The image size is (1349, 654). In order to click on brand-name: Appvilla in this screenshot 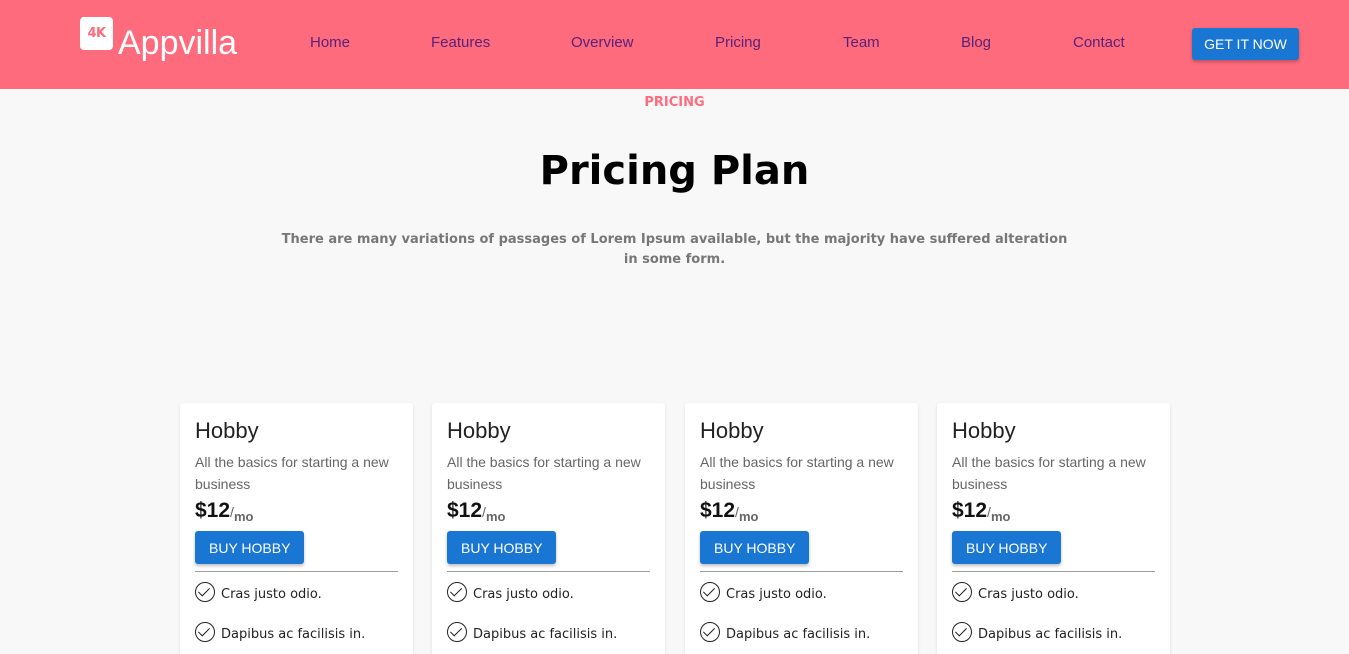, I will do `click(178, 42)`.